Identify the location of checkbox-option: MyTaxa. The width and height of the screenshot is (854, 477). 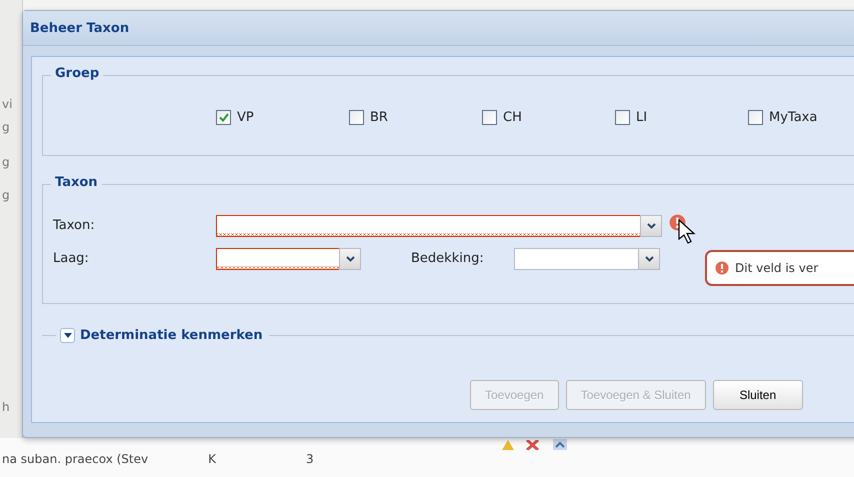
(801, 117).